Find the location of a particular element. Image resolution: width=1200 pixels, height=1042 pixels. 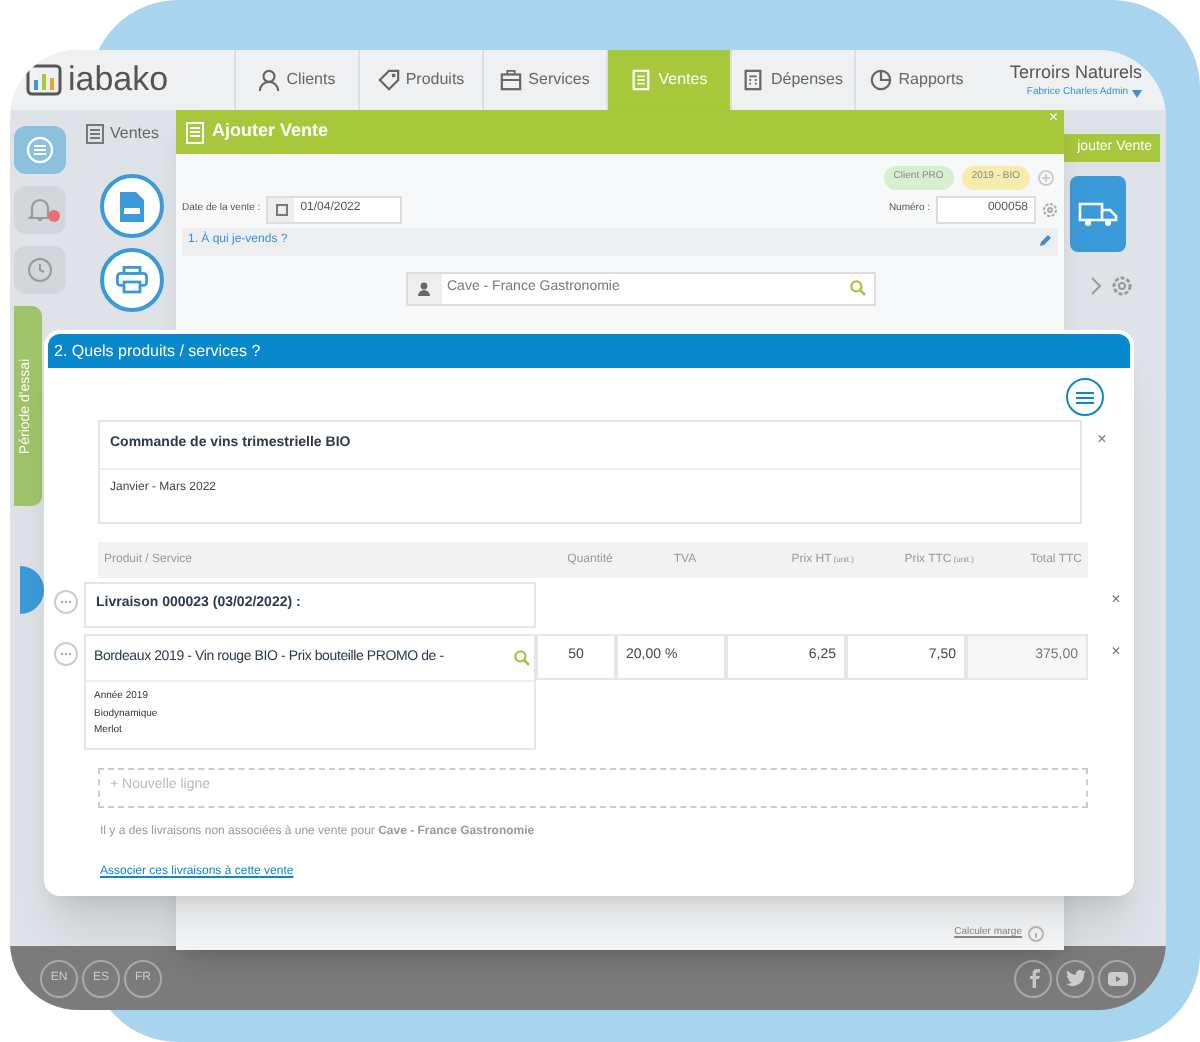

facebook-icon is located at coordinates (1033, 978).